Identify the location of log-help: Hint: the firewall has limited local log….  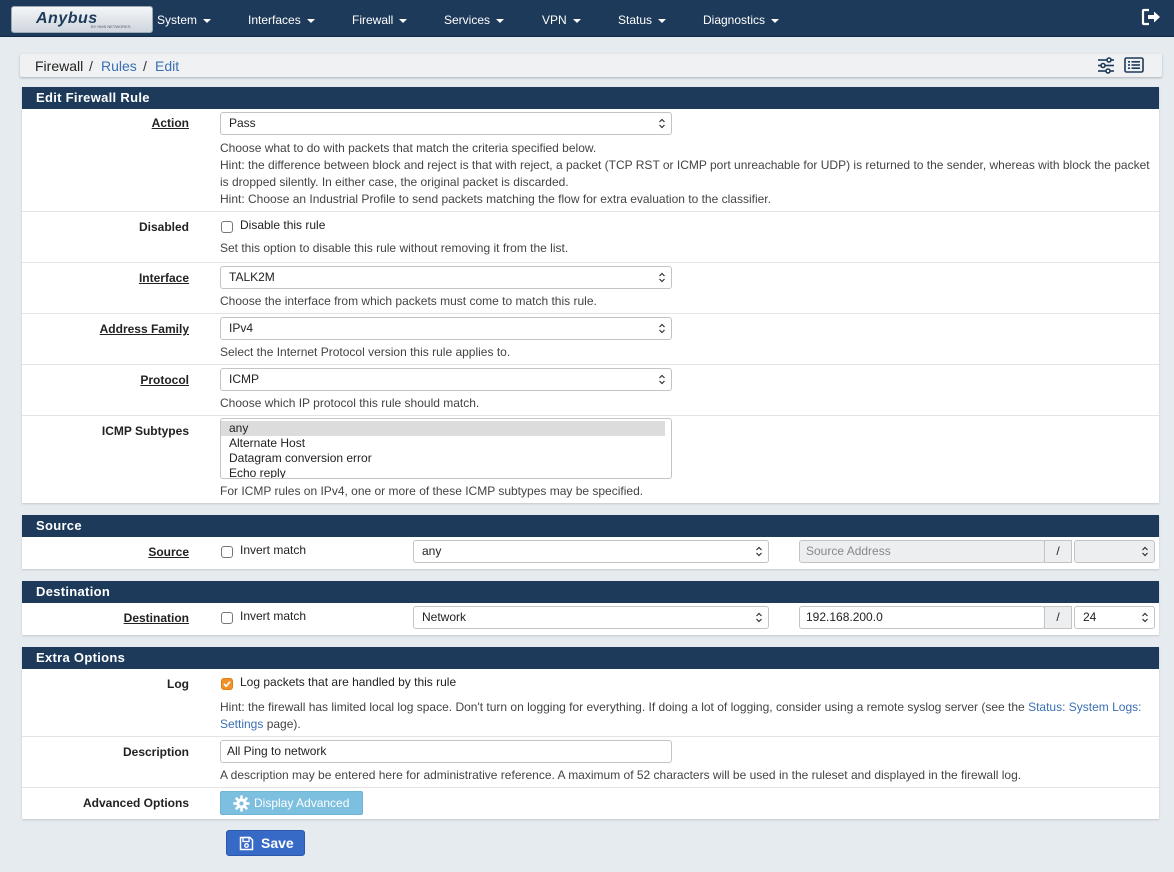
(682, 716).